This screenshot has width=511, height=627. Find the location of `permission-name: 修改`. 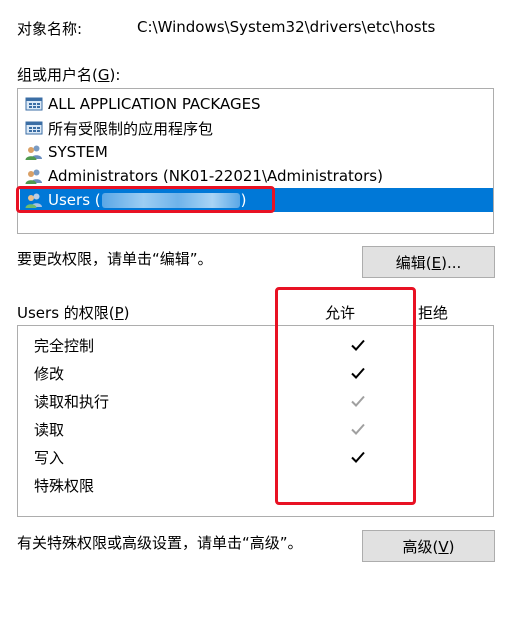

permission-name: 修改 is located at coordinates (49, 373).